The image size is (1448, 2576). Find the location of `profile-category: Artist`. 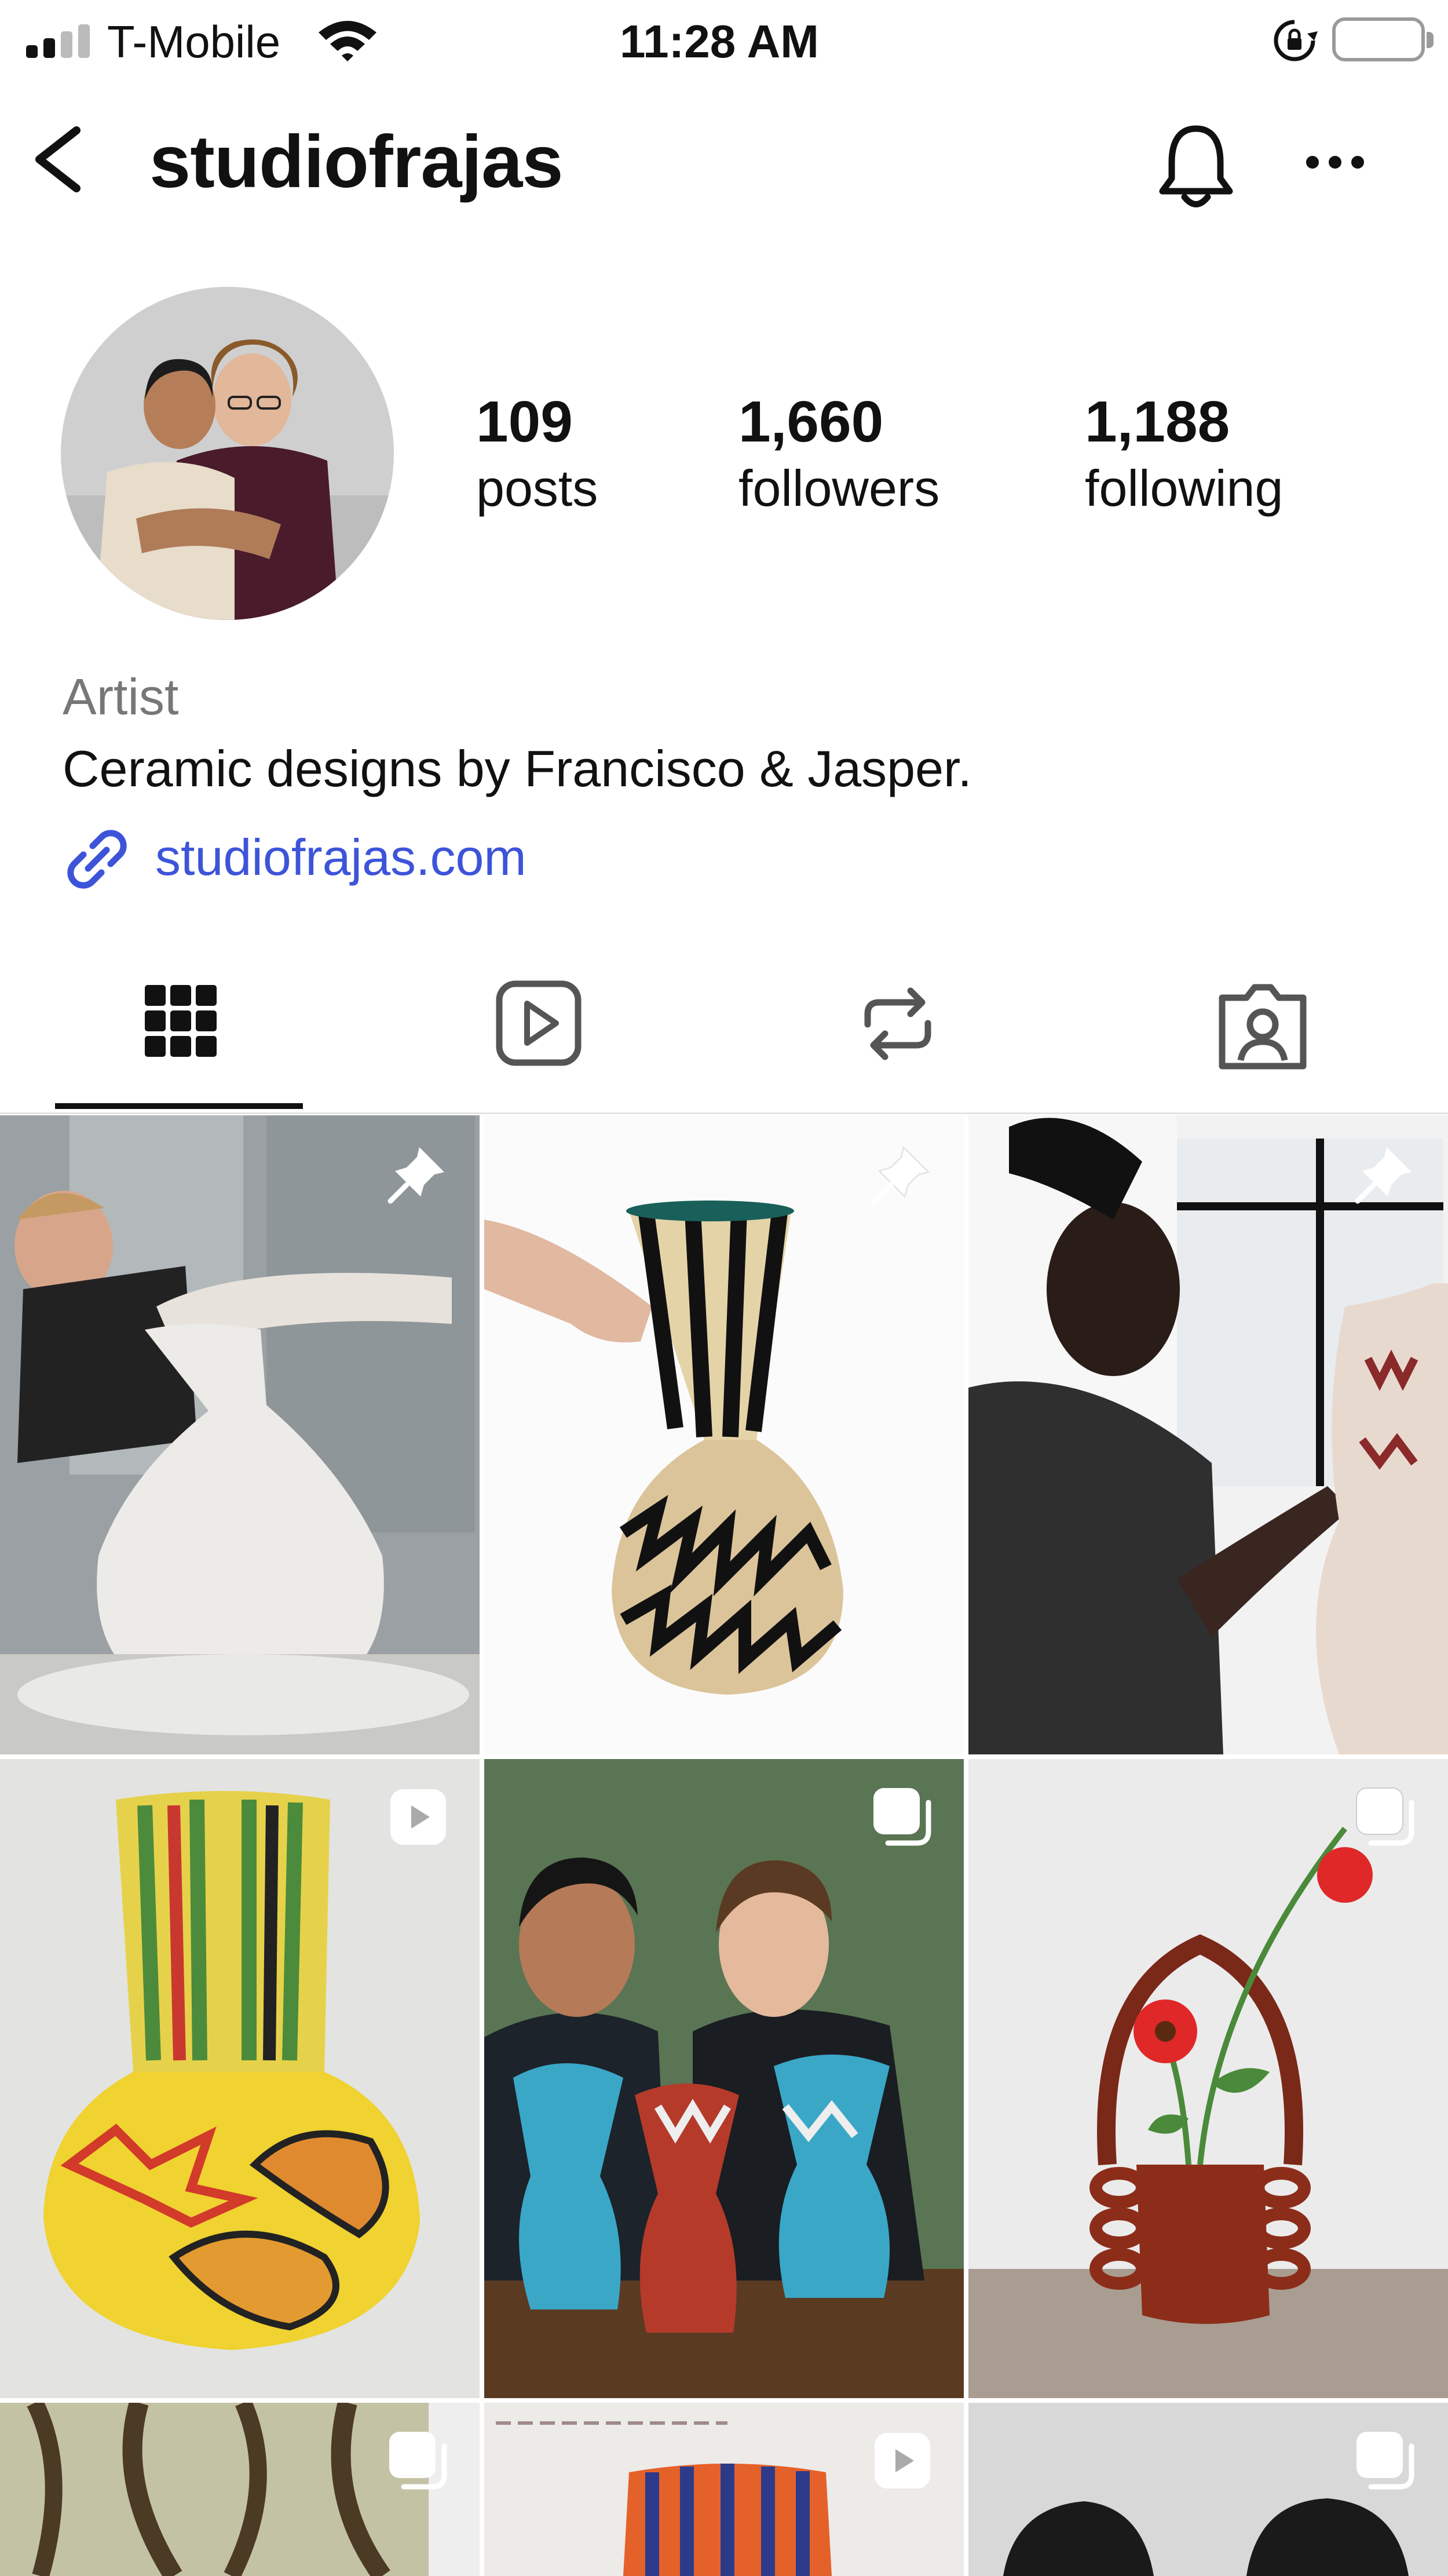

profile-category: Artist is located at coordinates (121, 696).